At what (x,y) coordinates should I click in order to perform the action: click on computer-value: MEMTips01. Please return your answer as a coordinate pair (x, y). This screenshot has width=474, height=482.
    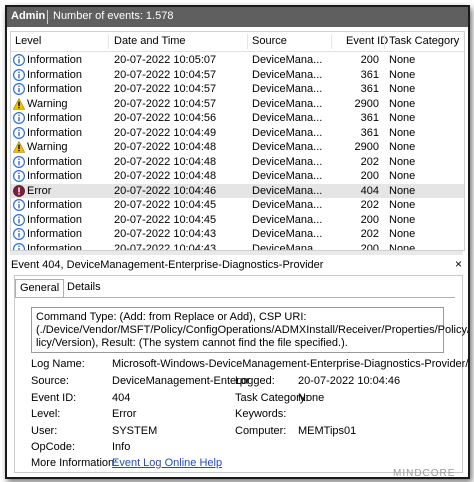
    Looking at the image, I should click on (327, 431).